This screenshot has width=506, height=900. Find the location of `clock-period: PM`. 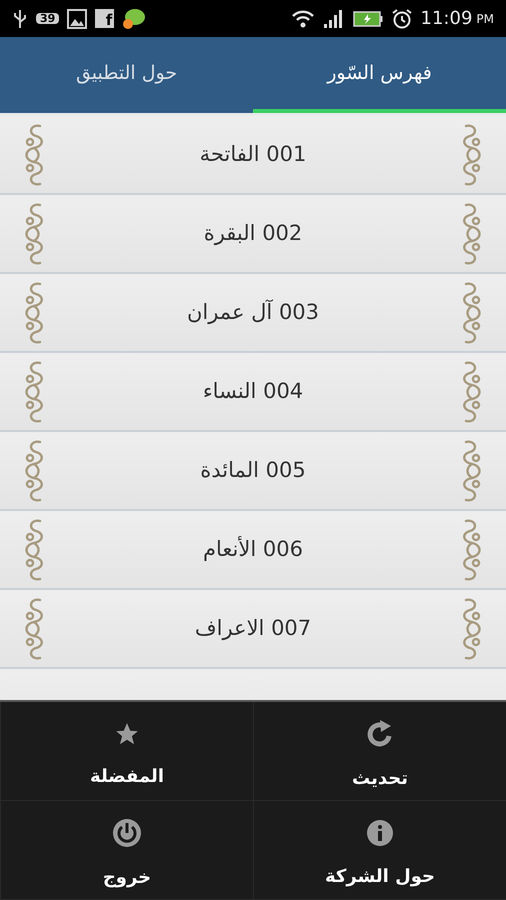

clock-period: PM is located at coordinates (485, 18).